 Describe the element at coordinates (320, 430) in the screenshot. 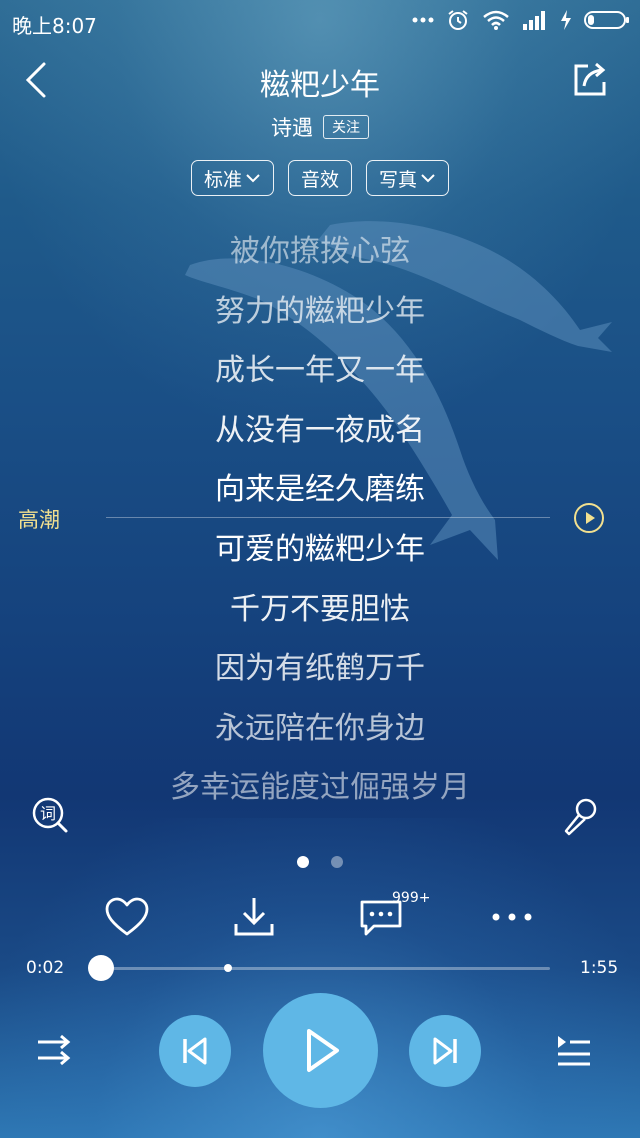

I see `lyric-line: 从没有一夜成名` at that location.